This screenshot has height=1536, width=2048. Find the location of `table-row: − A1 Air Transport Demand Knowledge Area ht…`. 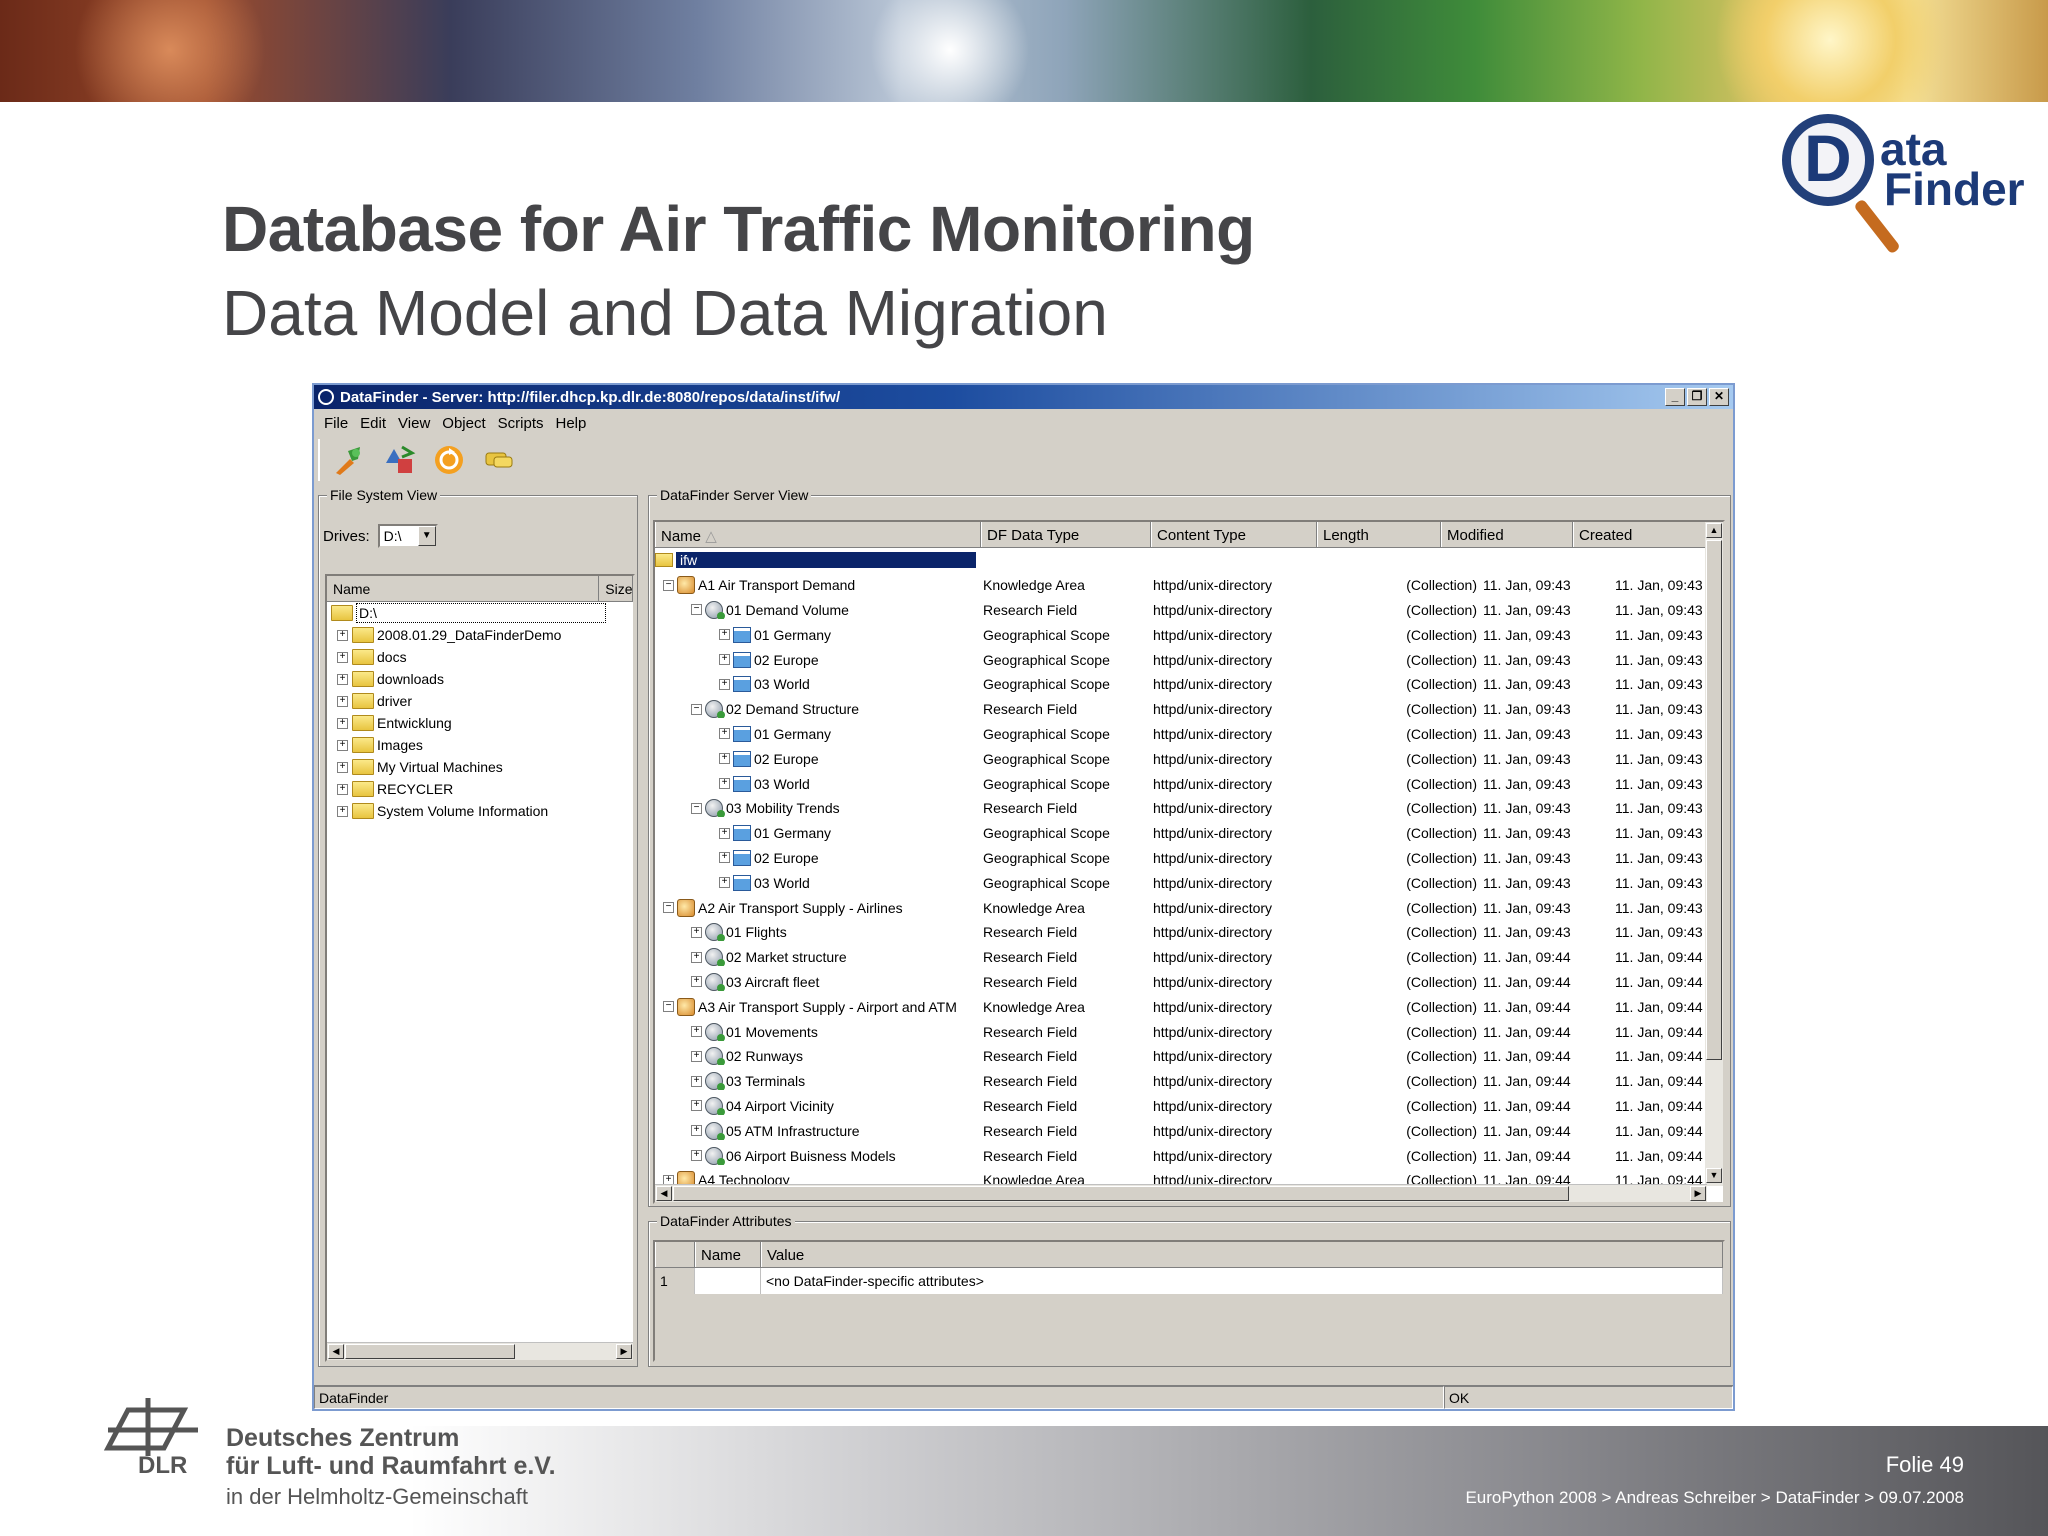

table-row: − A1 Air Transport Demand Knowledge Area ht… is located at coordinates (1181, 585).